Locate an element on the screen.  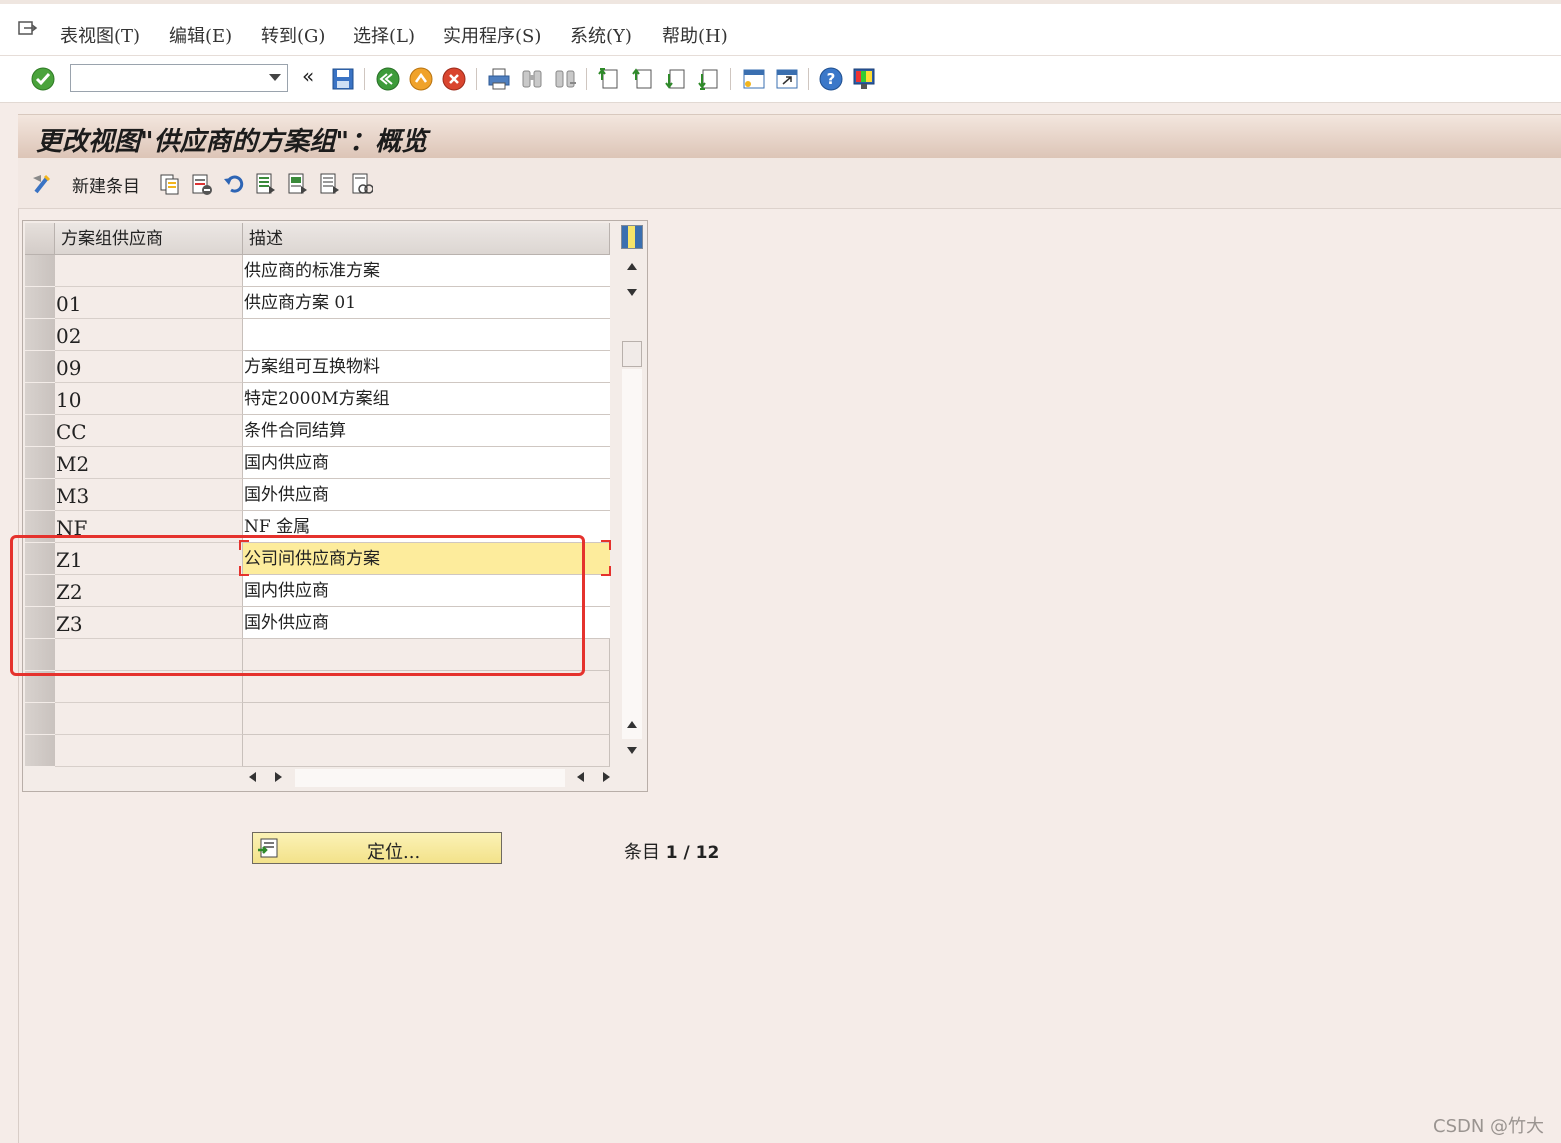
first-page-icon is located at coordinates (609, 79).